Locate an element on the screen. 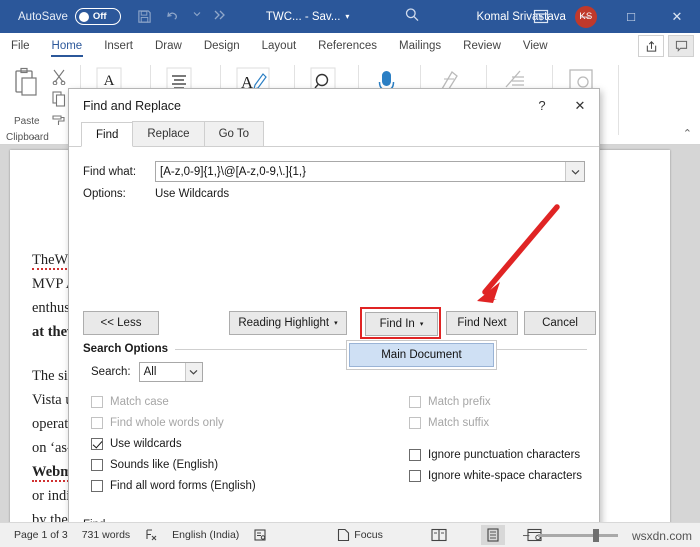  find-in-highlight-box: Find In ▾ is located at coordinates (400, 323).